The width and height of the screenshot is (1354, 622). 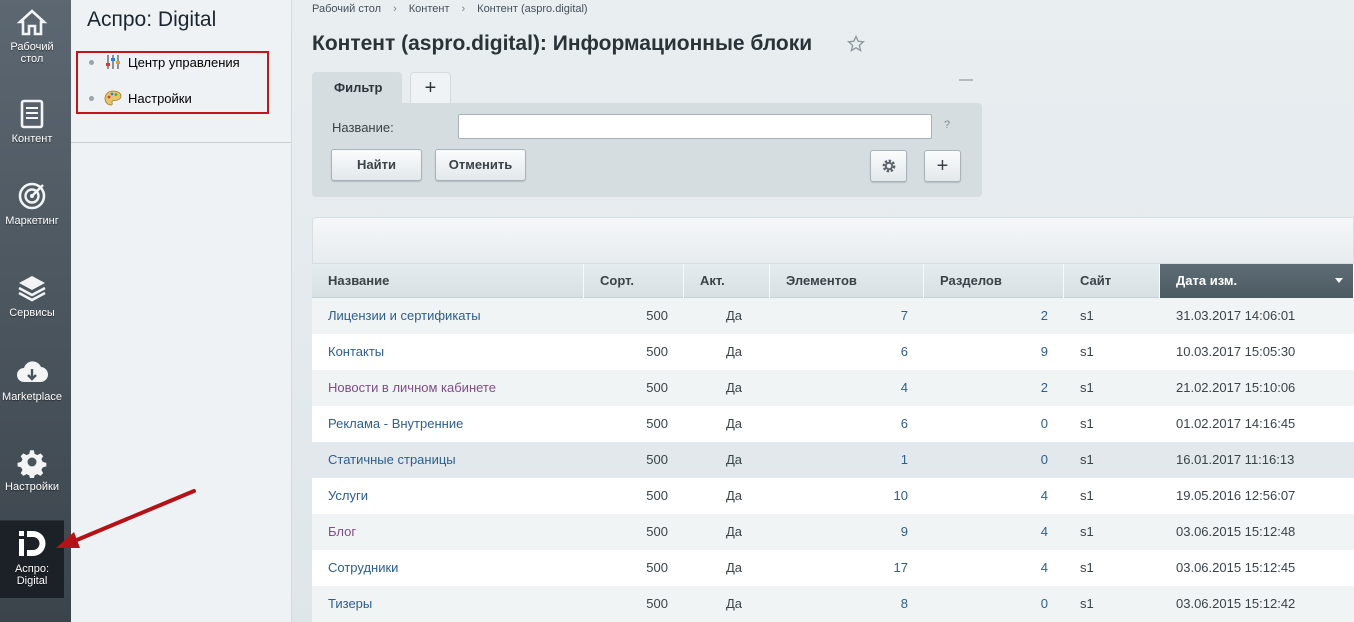 I want to click on column-header-date-label: Дата изм., so click(x=1207, y=280).